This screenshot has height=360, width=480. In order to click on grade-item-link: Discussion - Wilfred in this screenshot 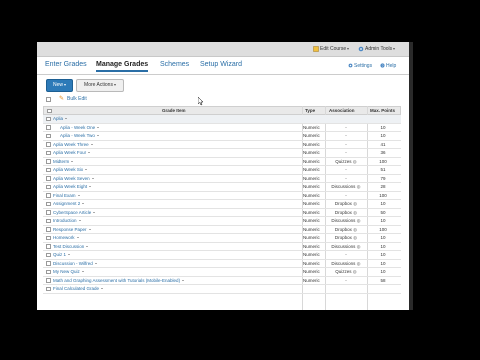, I will do `click(75, 264)`.